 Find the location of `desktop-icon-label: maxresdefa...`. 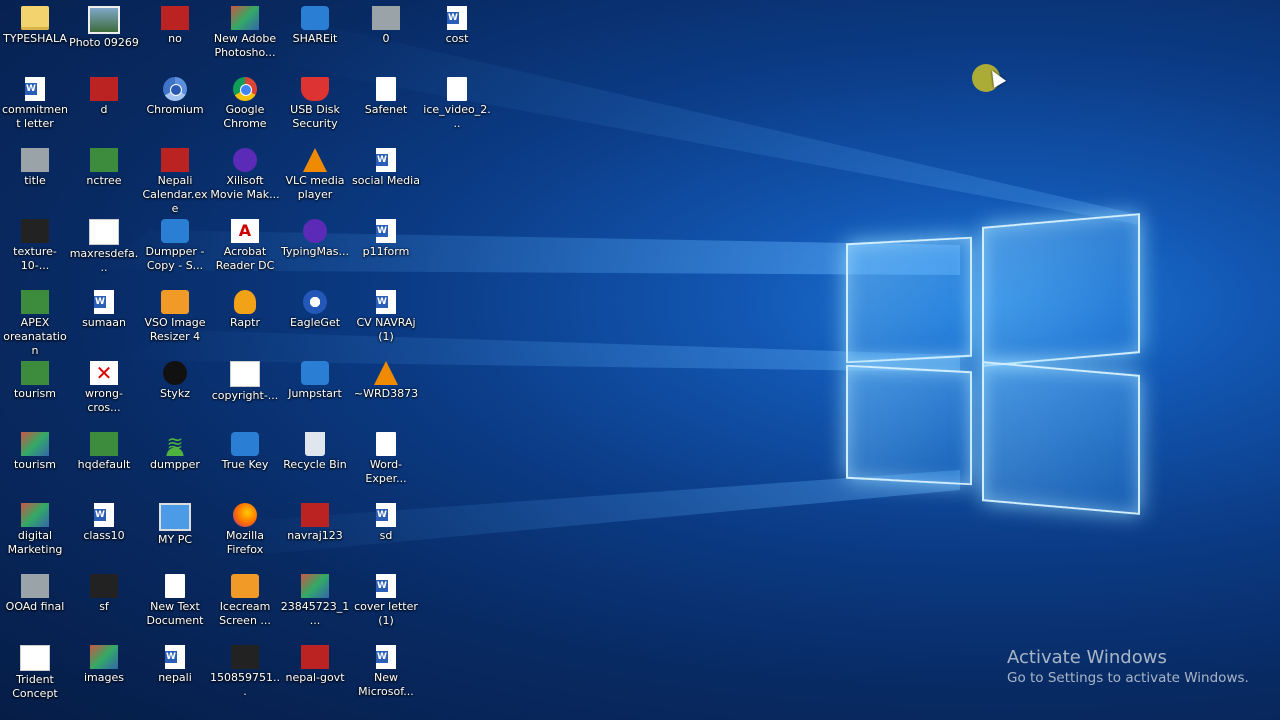

desktop-icon-label: maxresdefa... is located at coordinates (104, 260).